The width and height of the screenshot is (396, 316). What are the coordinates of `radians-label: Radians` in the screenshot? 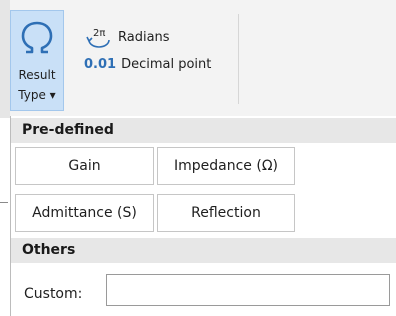 It's located at (144, 37).